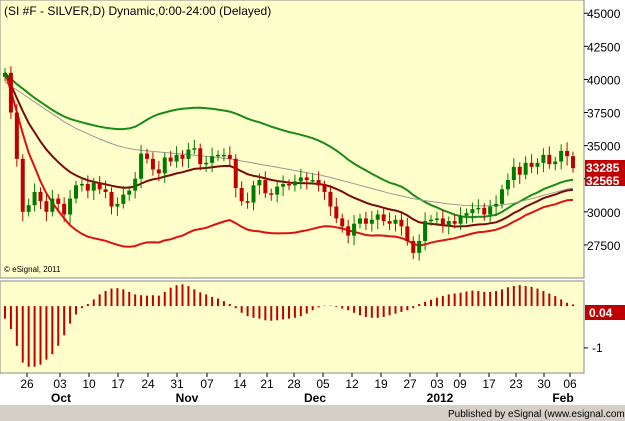  Describe the element at coordinates (294, 384) in the screenshot. I see `x-day-label: 28` at that location.